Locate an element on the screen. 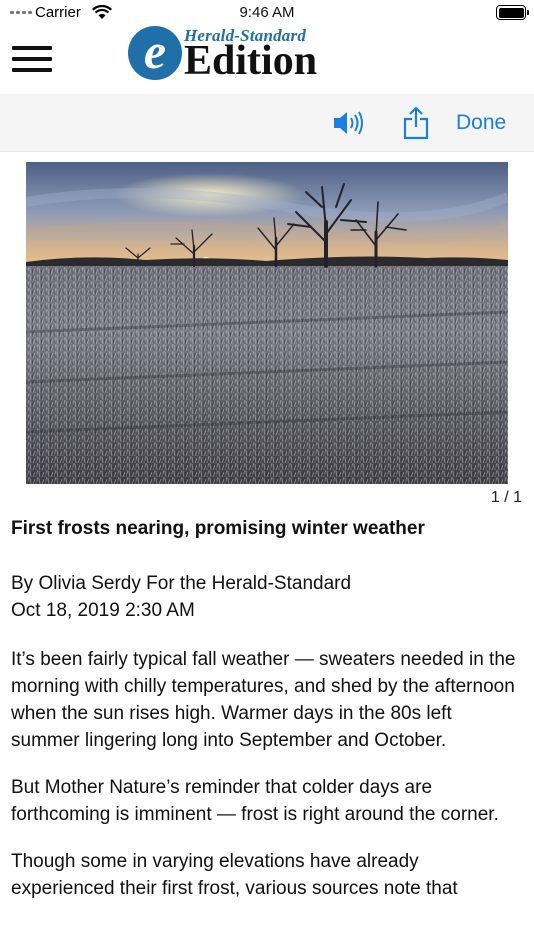 The width and height of the screenshot is (534, 950). hamburger-menu-icon is located at coordinates (32, 59).